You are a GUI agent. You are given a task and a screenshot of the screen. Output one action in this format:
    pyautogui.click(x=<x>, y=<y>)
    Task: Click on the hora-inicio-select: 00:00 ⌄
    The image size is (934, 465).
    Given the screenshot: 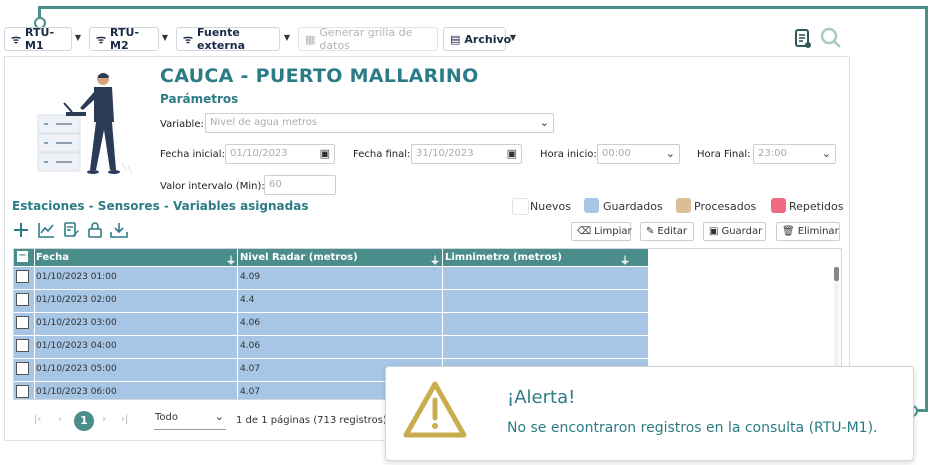 What is the action you would take?
    pyautogui.click(x=638, y=154)
    